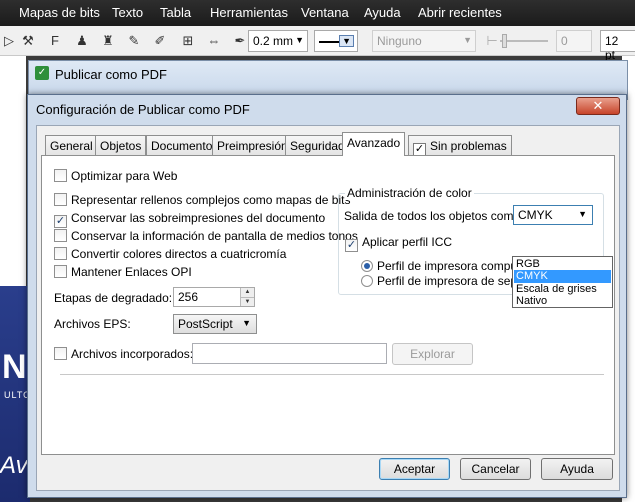 Image resolution: width=635 pixels, height=502 pixels. I want to click on arrow-style-select: Ninguno ▼, so click(424, 41).